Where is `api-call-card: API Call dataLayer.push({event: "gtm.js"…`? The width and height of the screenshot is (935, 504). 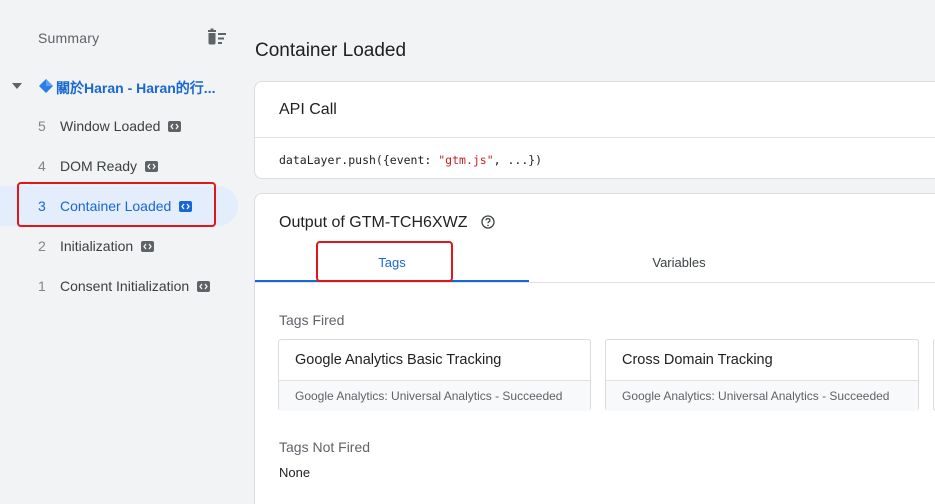 api-call-card: API Call dataLayer.push({event: "gtm.js"… is located at coordinates (594, 130).